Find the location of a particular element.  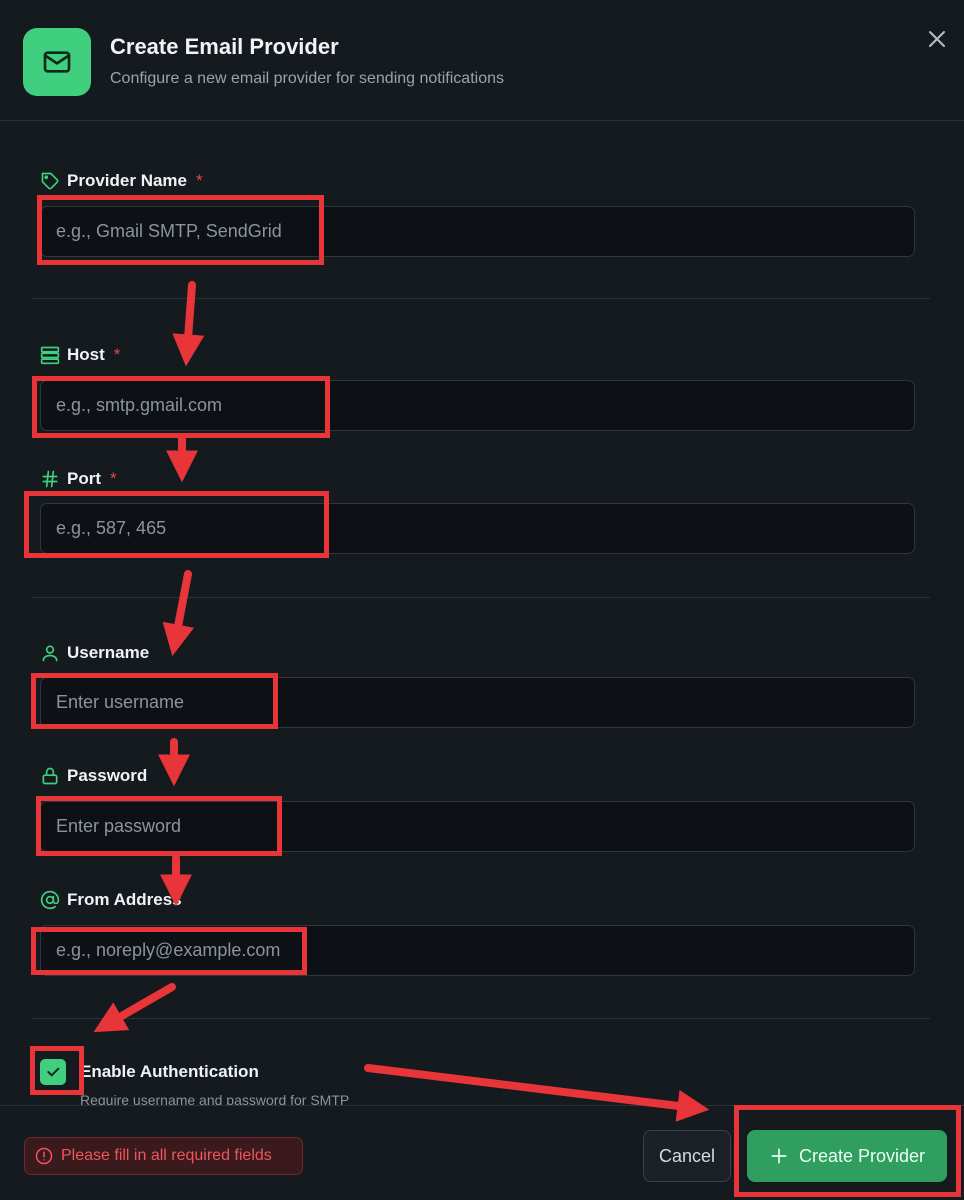

enable-authentication-label: Enable Authentication is located at coordinates (169, 1072).